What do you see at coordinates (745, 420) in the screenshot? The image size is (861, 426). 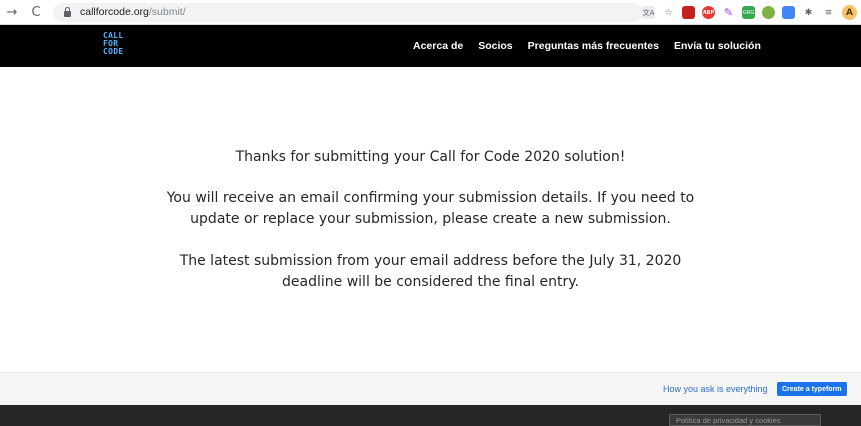 I see `privacy-cookies-button: Política de privacidad y cookies` at bounding box center [745, 420].